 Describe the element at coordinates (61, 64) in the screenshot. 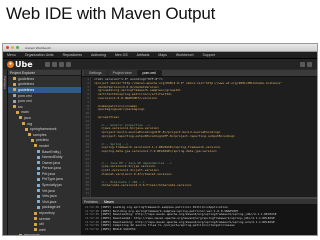

I see `build-icon` at that location.